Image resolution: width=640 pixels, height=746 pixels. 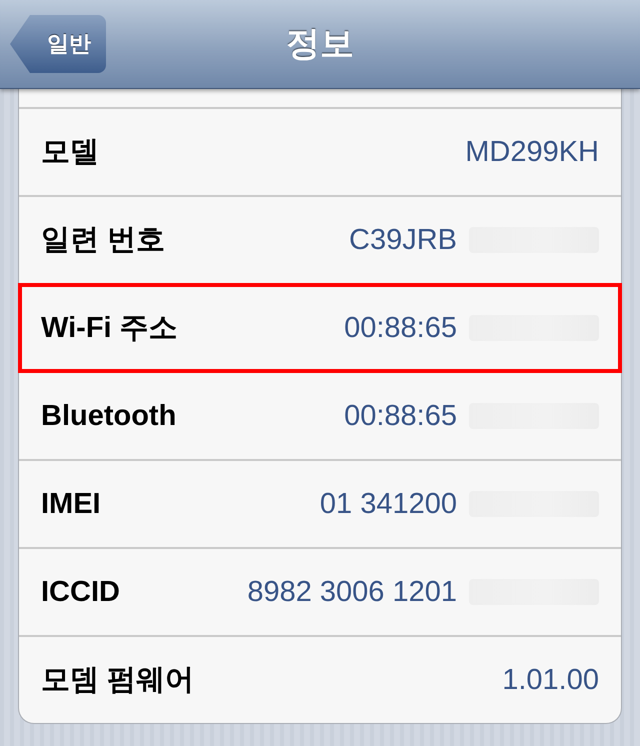 I want to click on row-label: 모뎀 펌웨어, so click(x=117, y=680).